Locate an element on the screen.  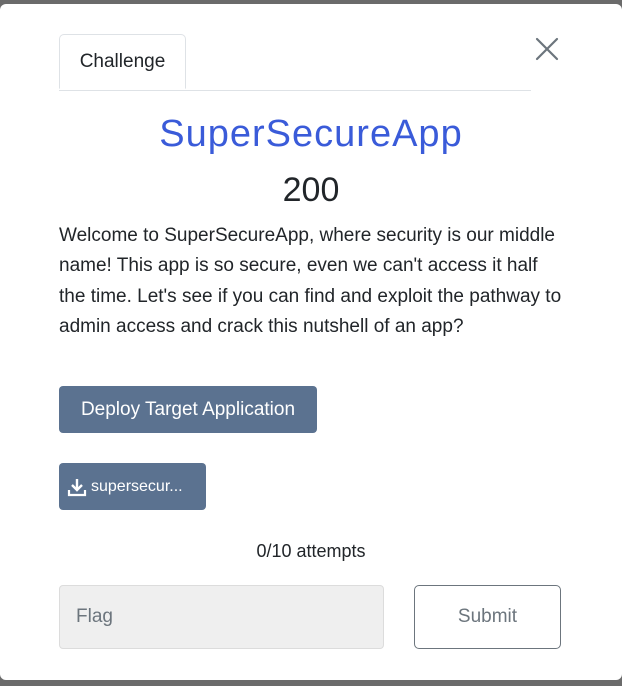
close-button is located at coordinates (547, 49).